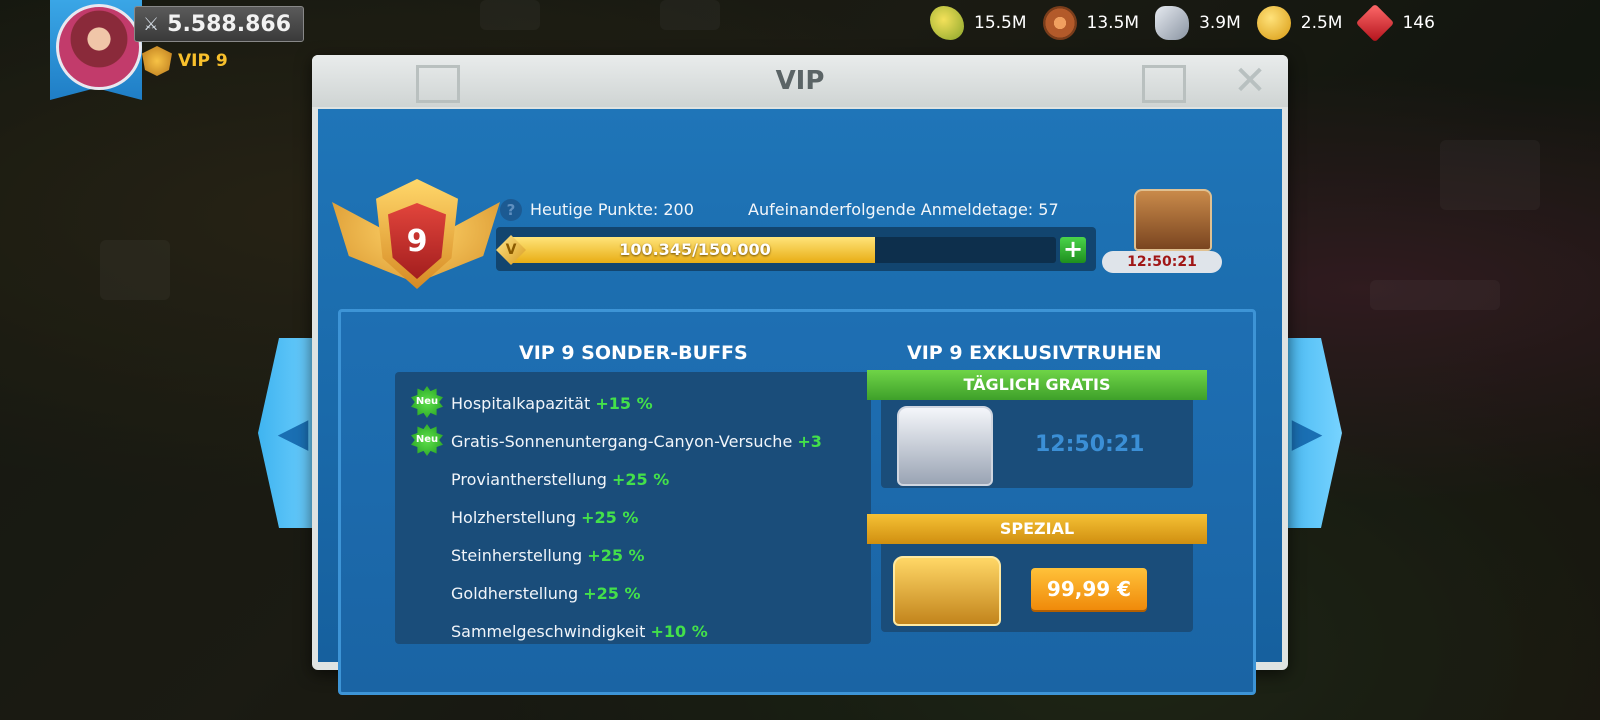 This screenshot has height=720, width=1600. Describe the element at coordinates (809, 441) in the screenshot. I see `buff-bonus: +3` at that location.